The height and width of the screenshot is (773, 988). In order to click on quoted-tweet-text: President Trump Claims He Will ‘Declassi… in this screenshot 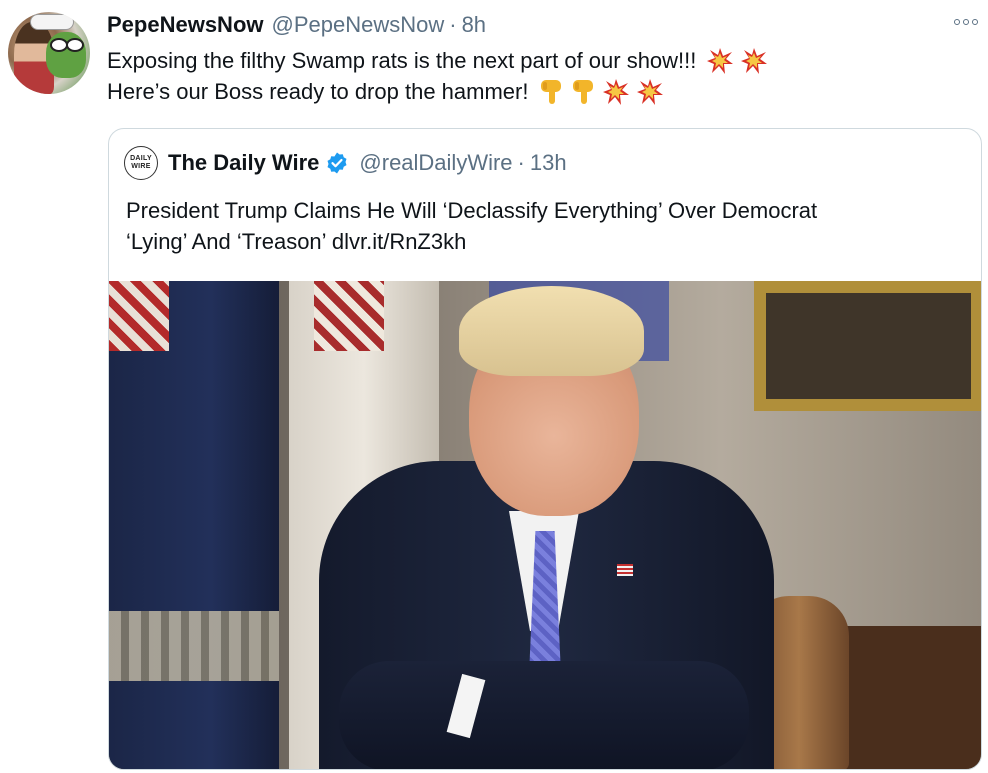, I will do `click(546, 226)`.